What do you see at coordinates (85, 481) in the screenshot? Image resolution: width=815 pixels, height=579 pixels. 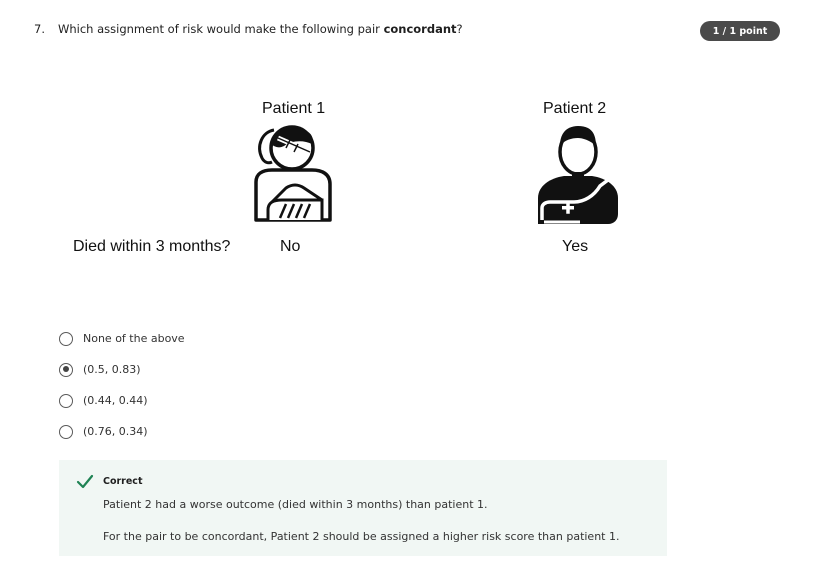 I see `checkmark-icon` at bounding box center [85, 481].